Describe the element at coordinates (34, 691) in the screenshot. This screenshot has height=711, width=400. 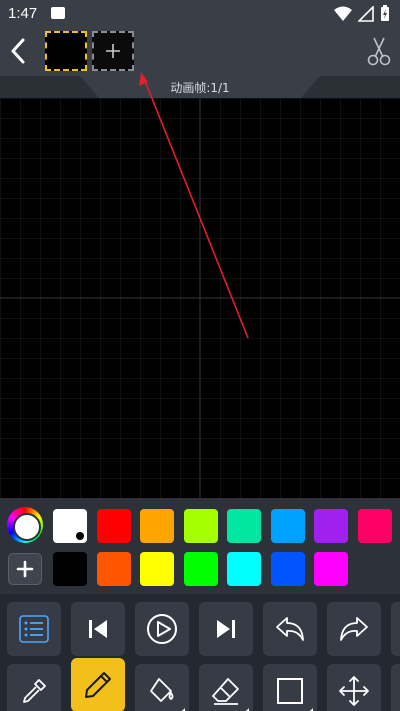
I see `eyedropper-icon` at that location.